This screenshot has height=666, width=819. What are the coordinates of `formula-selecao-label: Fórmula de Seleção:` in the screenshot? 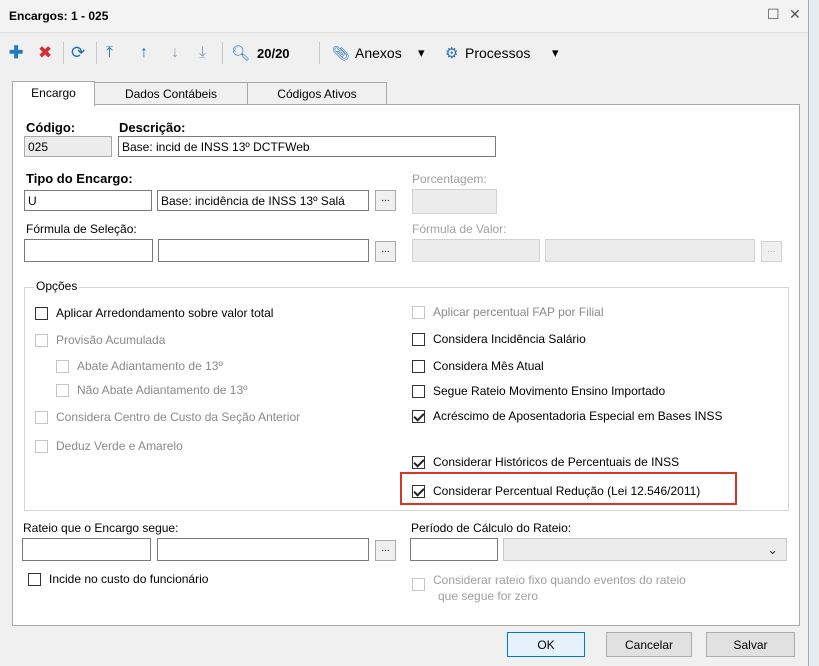 It's located at (81, 229).